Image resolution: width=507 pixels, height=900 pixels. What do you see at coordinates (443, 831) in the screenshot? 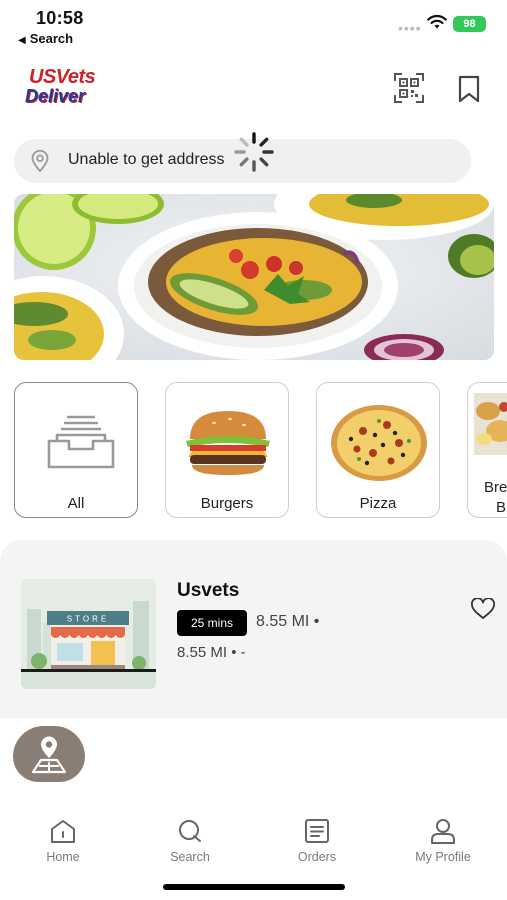
I see `profile-icon` at bounding box center [443, 831].